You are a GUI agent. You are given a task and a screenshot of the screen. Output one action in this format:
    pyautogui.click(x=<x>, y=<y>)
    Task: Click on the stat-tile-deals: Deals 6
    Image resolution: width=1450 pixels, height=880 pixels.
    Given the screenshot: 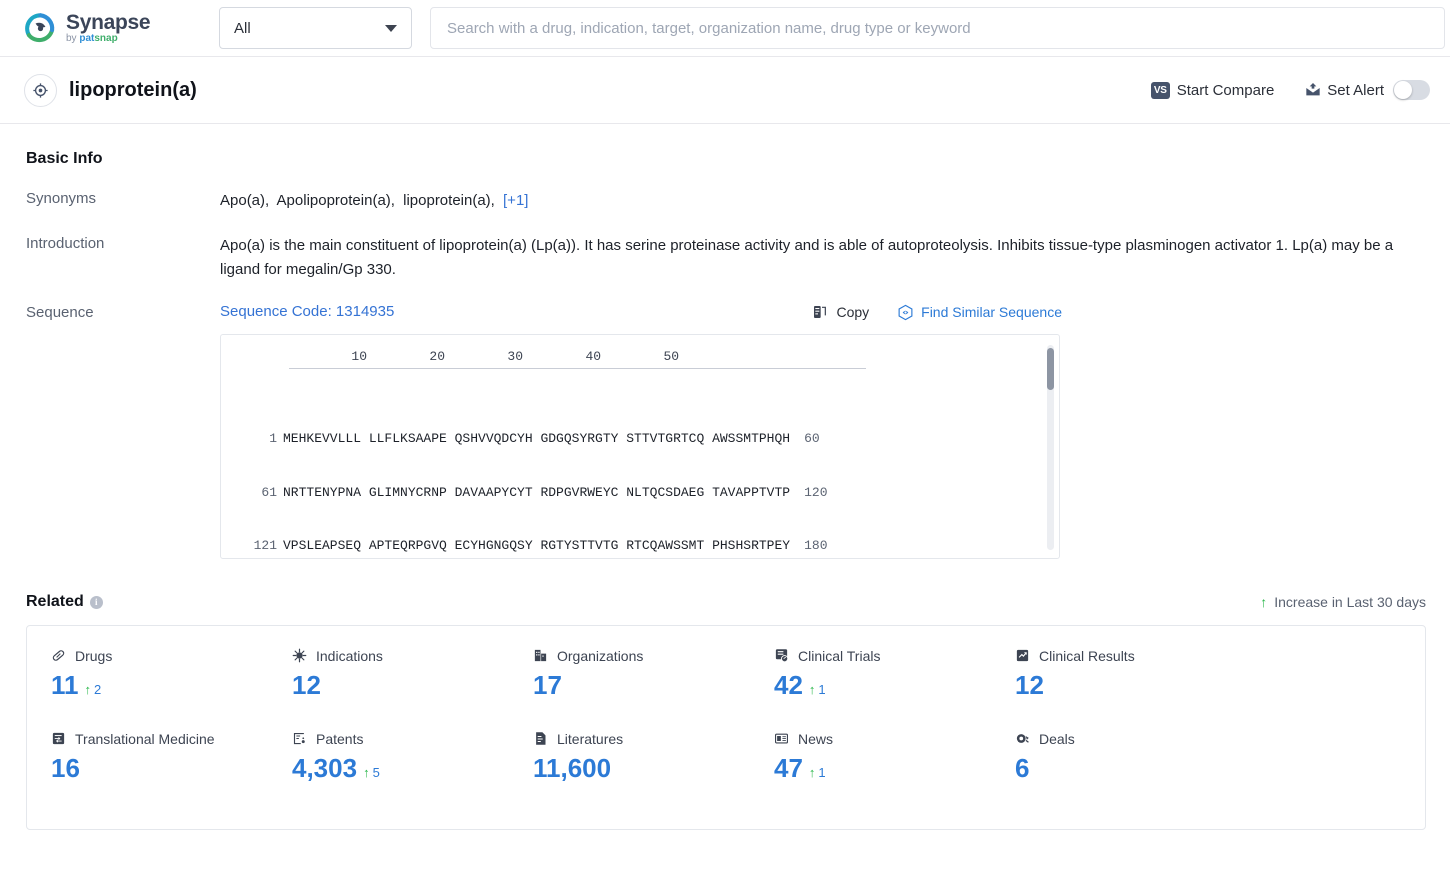 What is the action you would take?
    pyautogui.click(x=1135, y=757)
    